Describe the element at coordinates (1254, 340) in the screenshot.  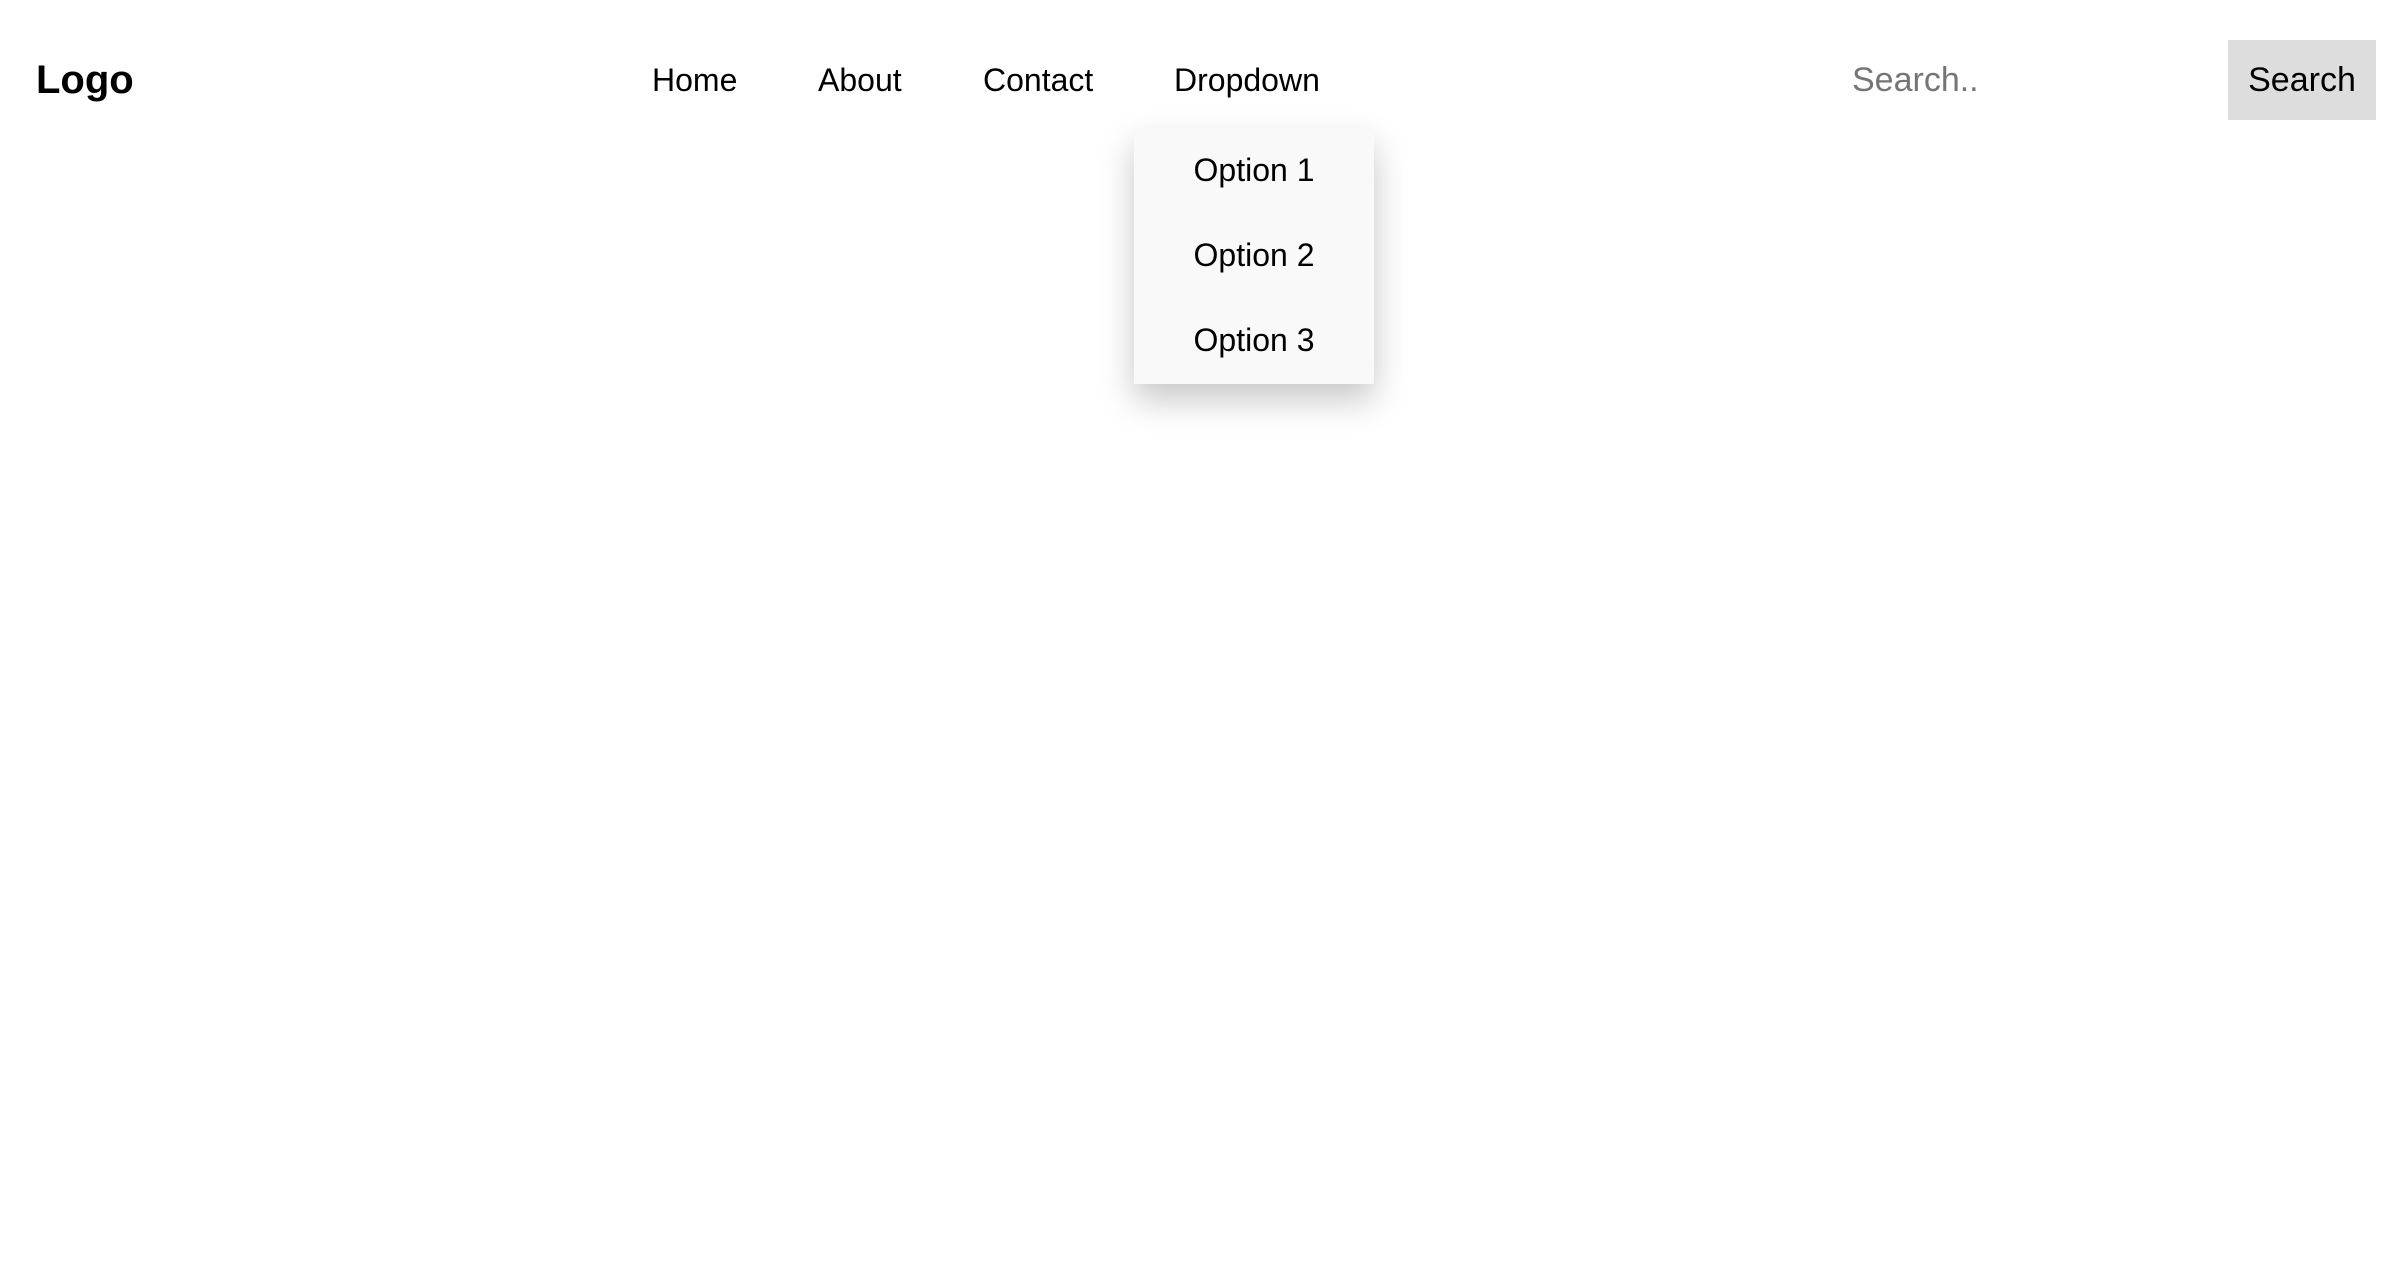
I see `dropdown-option-3: Option 3` at that location.